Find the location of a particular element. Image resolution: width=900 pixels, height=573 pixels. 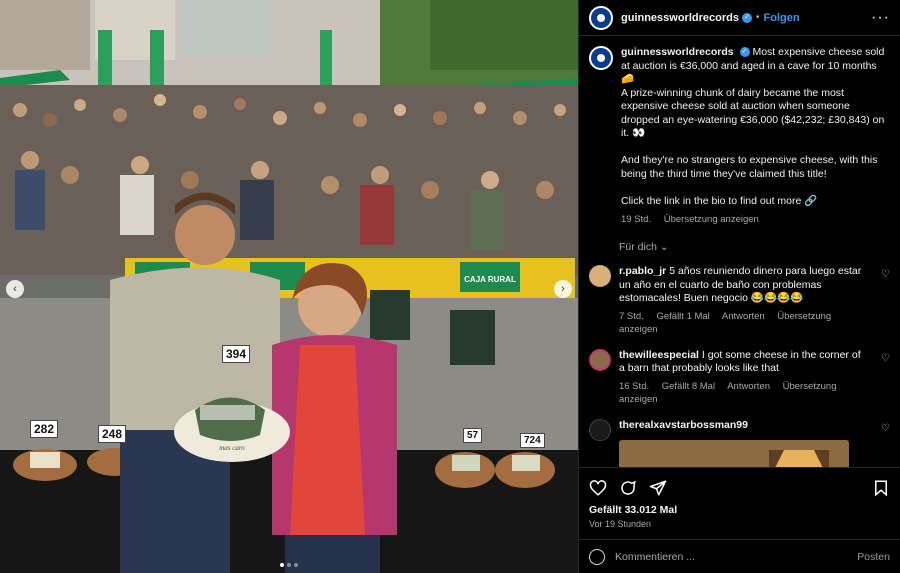

follow-button: Folgen is located at coordinates (782, 18).